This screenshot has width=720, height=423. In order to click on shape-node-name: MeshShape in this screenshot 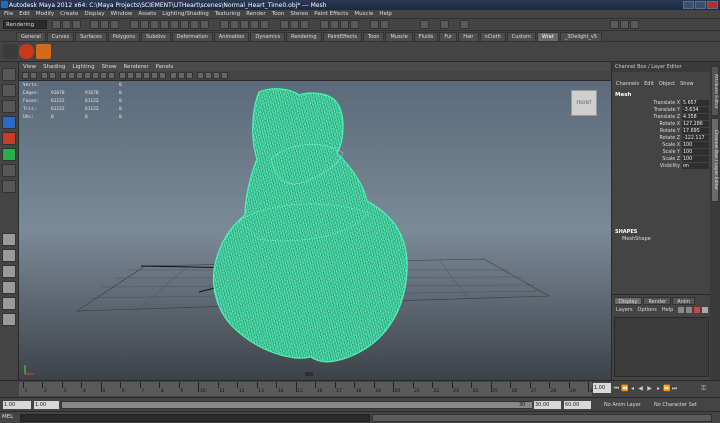, I will do `click(636, 239)`.